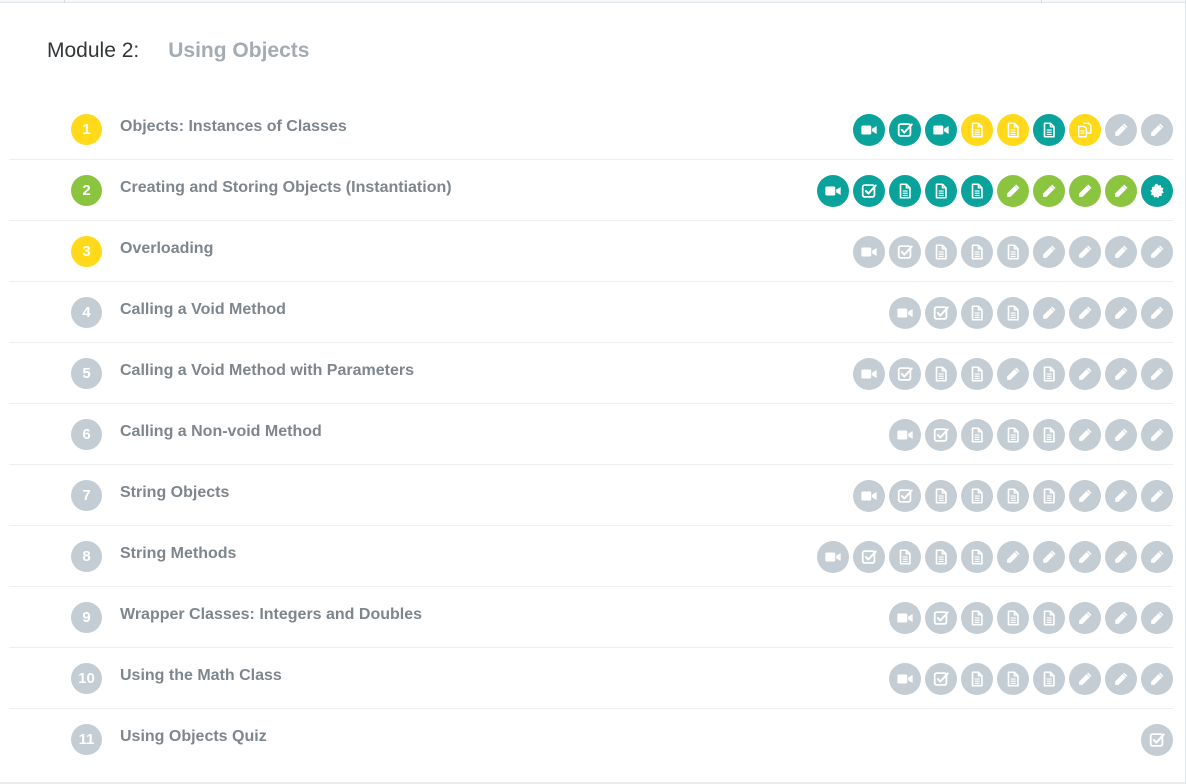 This screenshot has width=1186, height=784. Describe the element at coordinates (221, 432) in the screenshot. I see `lesson-title-link: Calling a Non-void Method` at that location.